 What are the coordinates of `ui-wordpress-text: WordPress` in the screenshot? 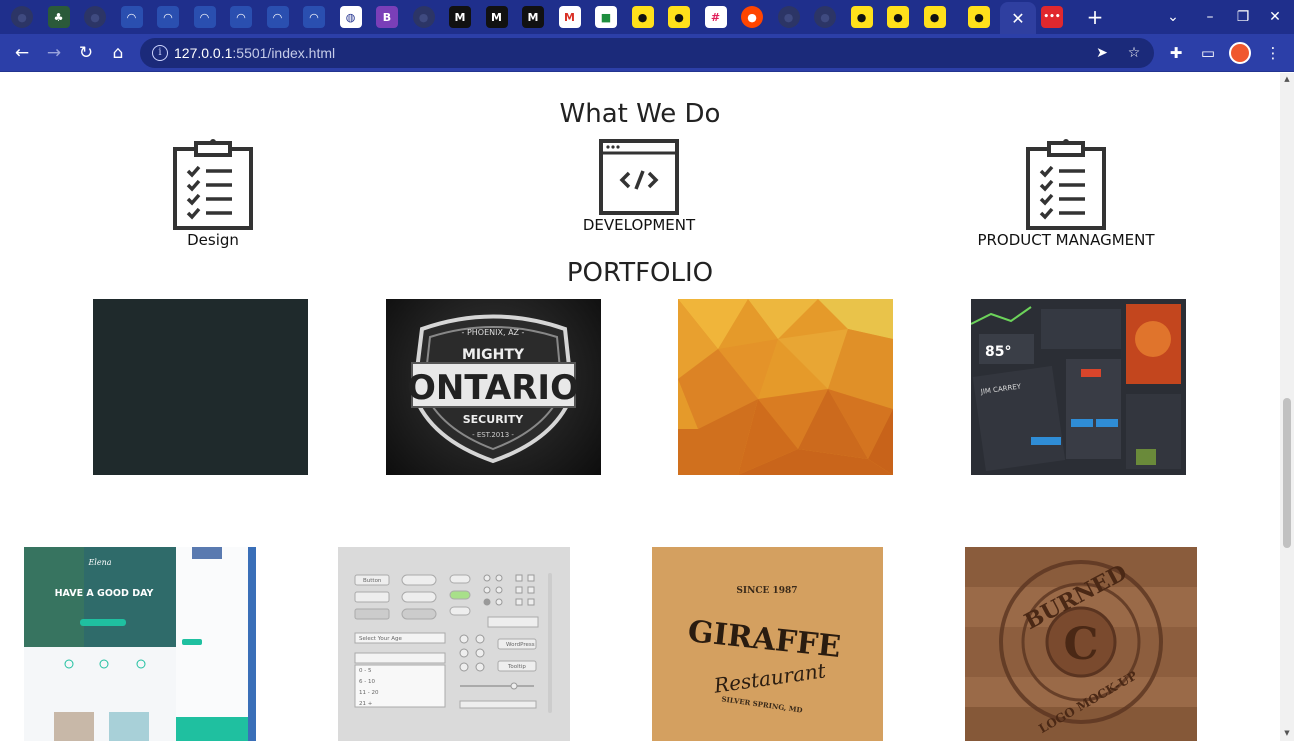 It's located at (520, 645).